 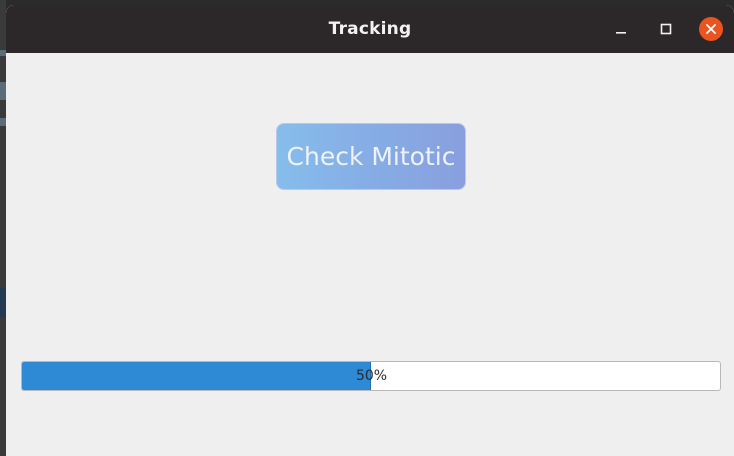 I want to click on maximize-icon, so click(x=666, y=29).